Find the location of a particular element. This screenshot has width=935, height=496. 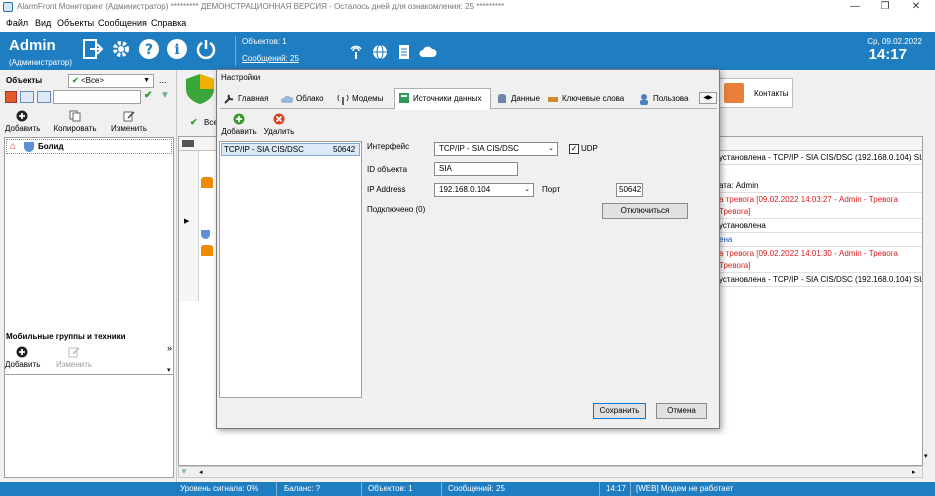

menu-help: Справка is located at coordinates (168, 23).